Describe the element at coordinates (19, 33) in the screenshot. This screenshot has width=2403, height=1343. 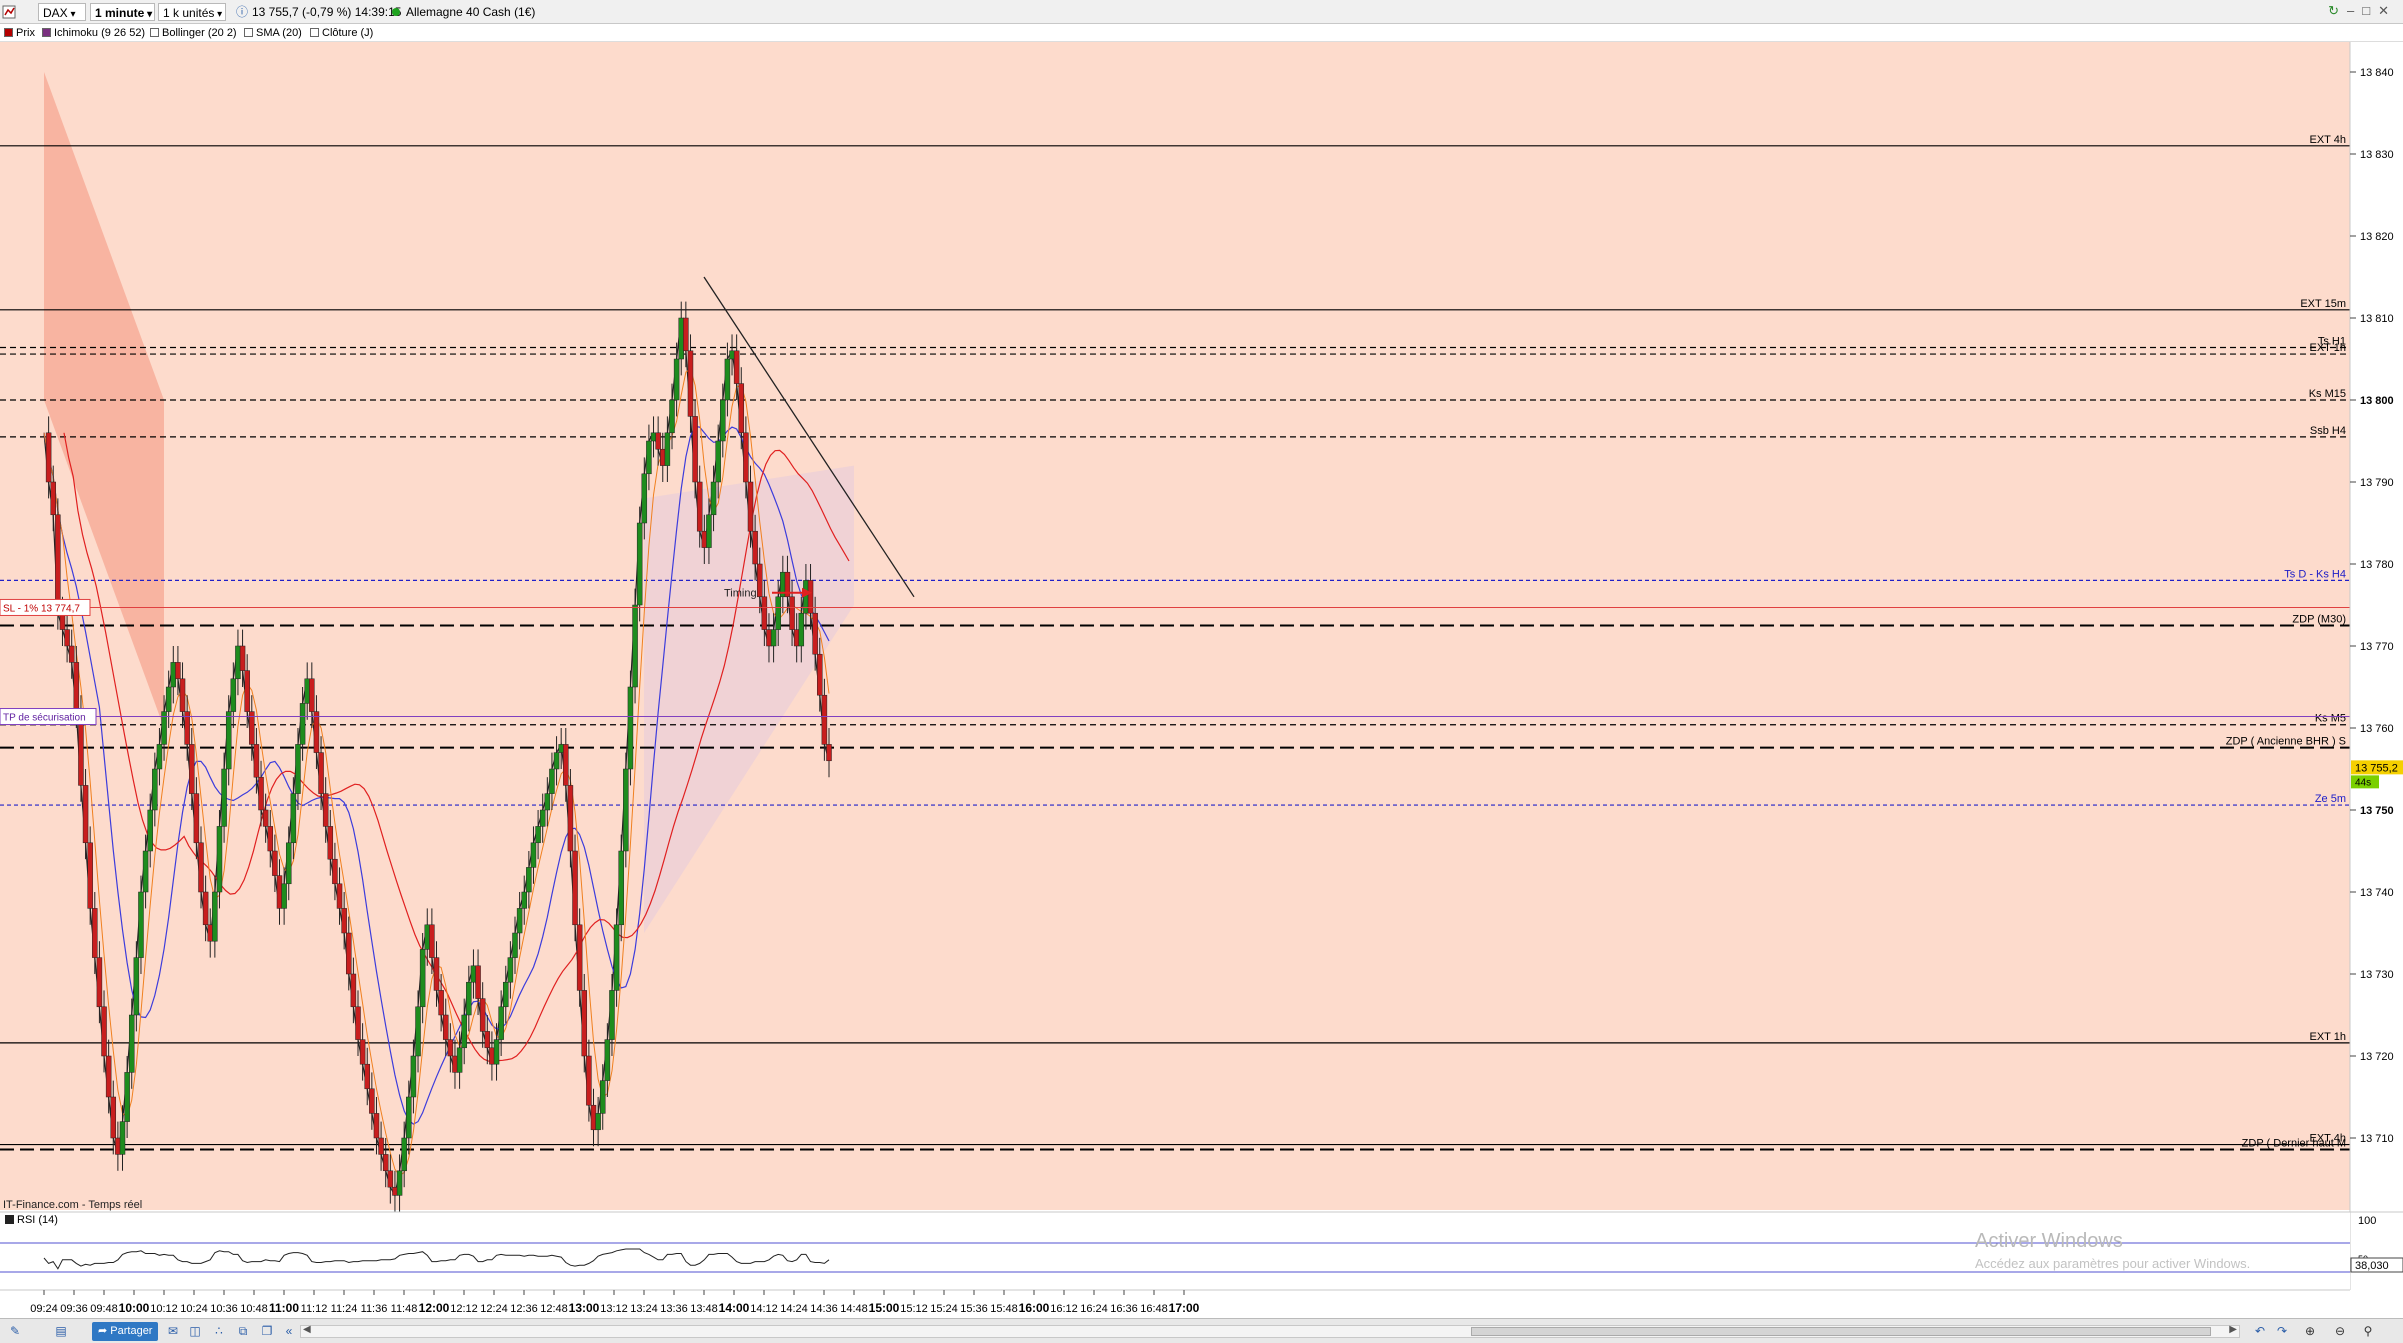
I see `indicator-prix: Prix` at that location.